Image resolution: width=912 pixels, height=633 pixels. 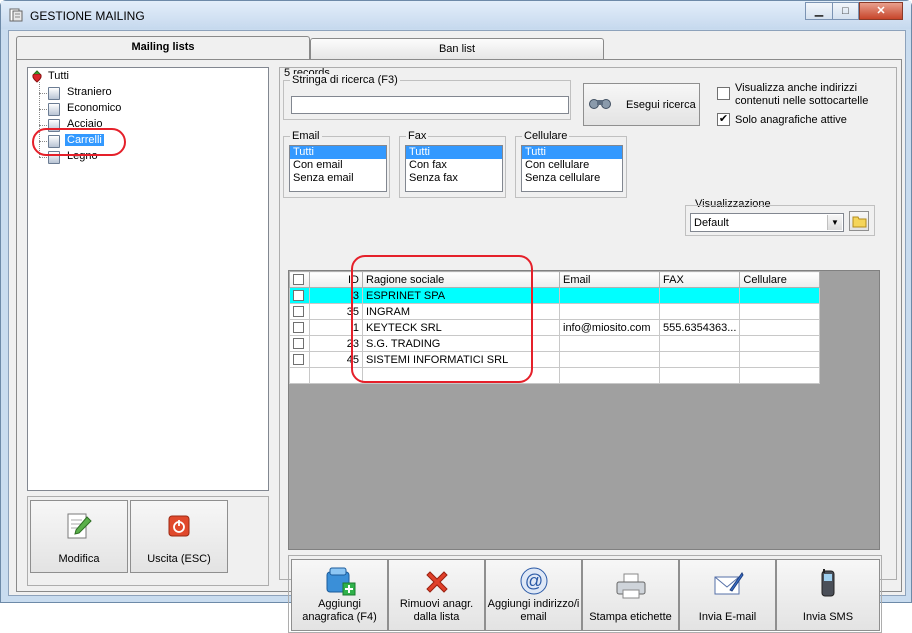 I want to click on active-only-checkbox: ✔, so click(x=723, y=119).